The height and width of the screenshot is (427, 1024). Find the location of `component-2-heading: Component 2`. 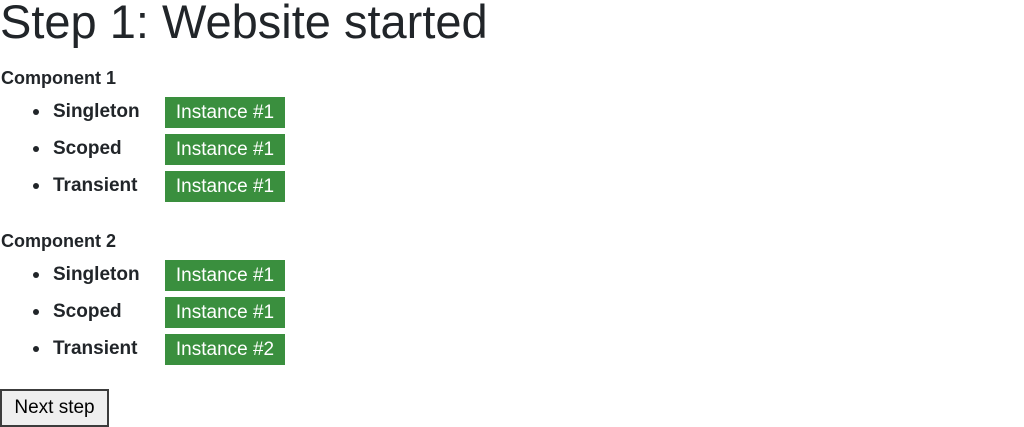

component-2-heading: Component 2 is located at coordinates (58, 241).